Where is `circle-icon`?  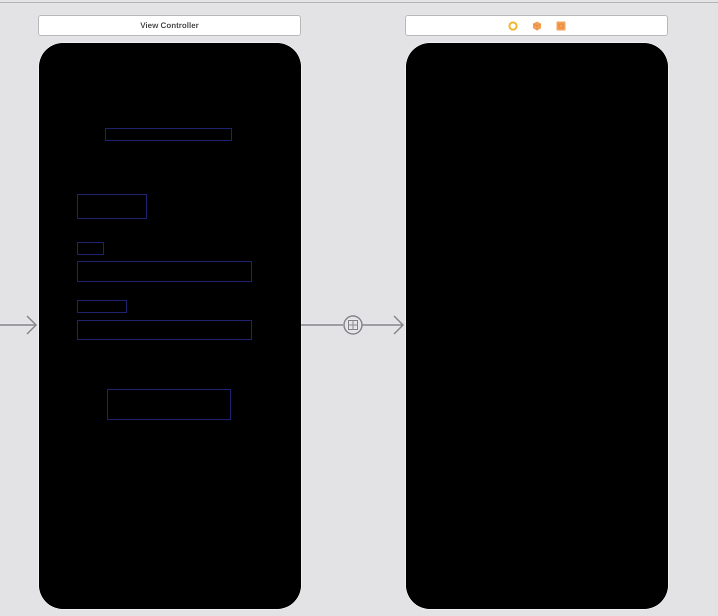
circle-icon is located at coordinates (513, 25).